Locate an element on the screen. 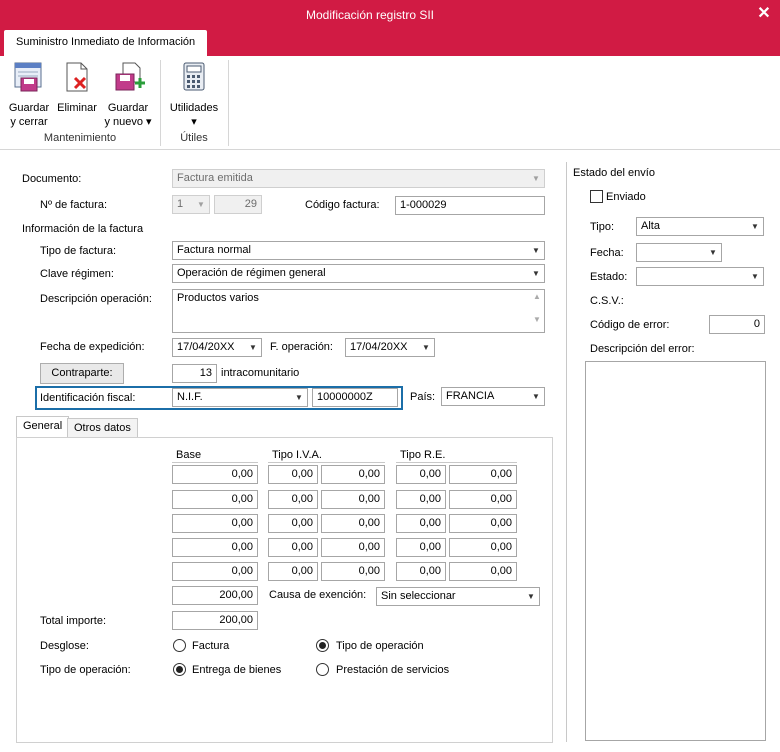 This screenshot has width=780, height=752. header-tipo-iva: Tipo I.V.A. is located at coordinates (297, 455).